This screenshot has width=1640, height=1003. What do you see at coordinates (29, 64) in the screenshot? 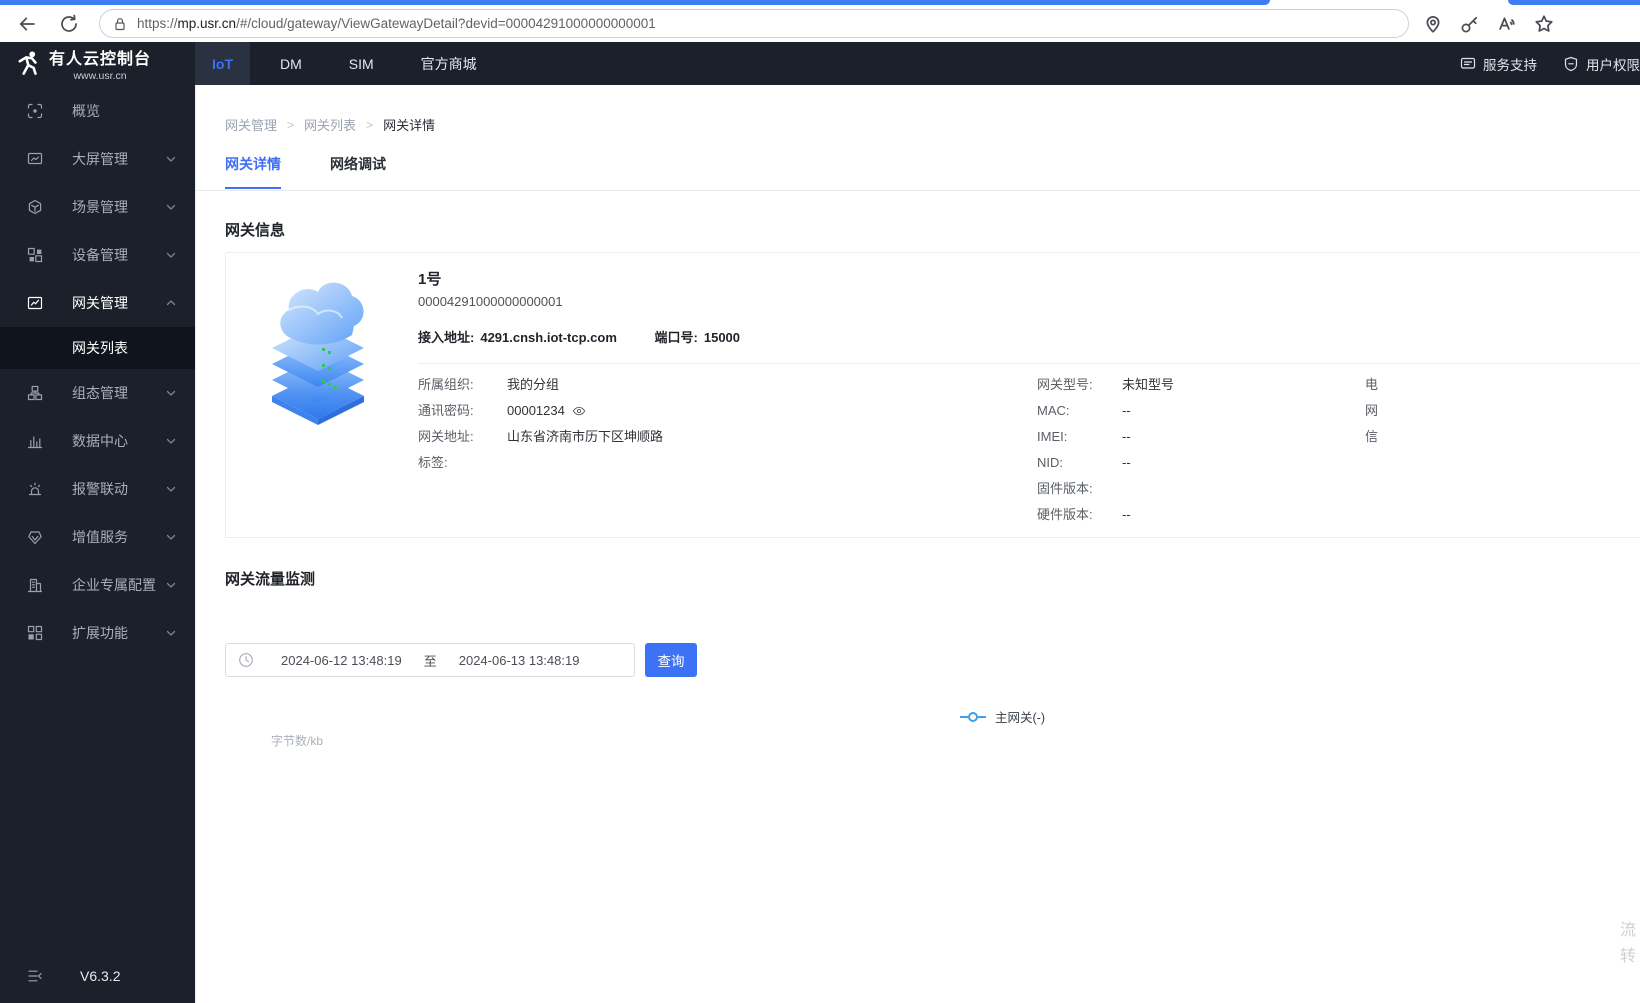
I see `usr-person-logo-icon` at bounding box center [29, 64].